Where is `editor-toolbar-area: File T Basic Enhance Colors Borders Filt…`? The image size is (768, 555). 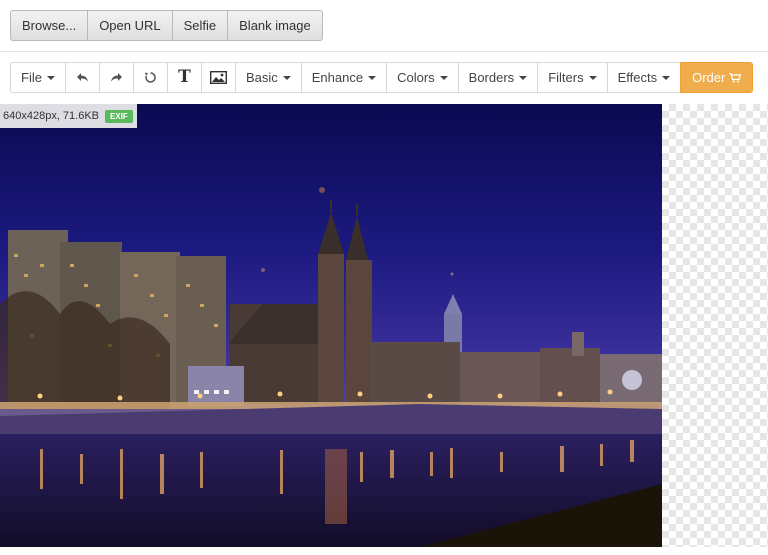 editor-toolbar-area: File T Basic Enhance Colors Borders Filt… is located at coordinates (384, 78).